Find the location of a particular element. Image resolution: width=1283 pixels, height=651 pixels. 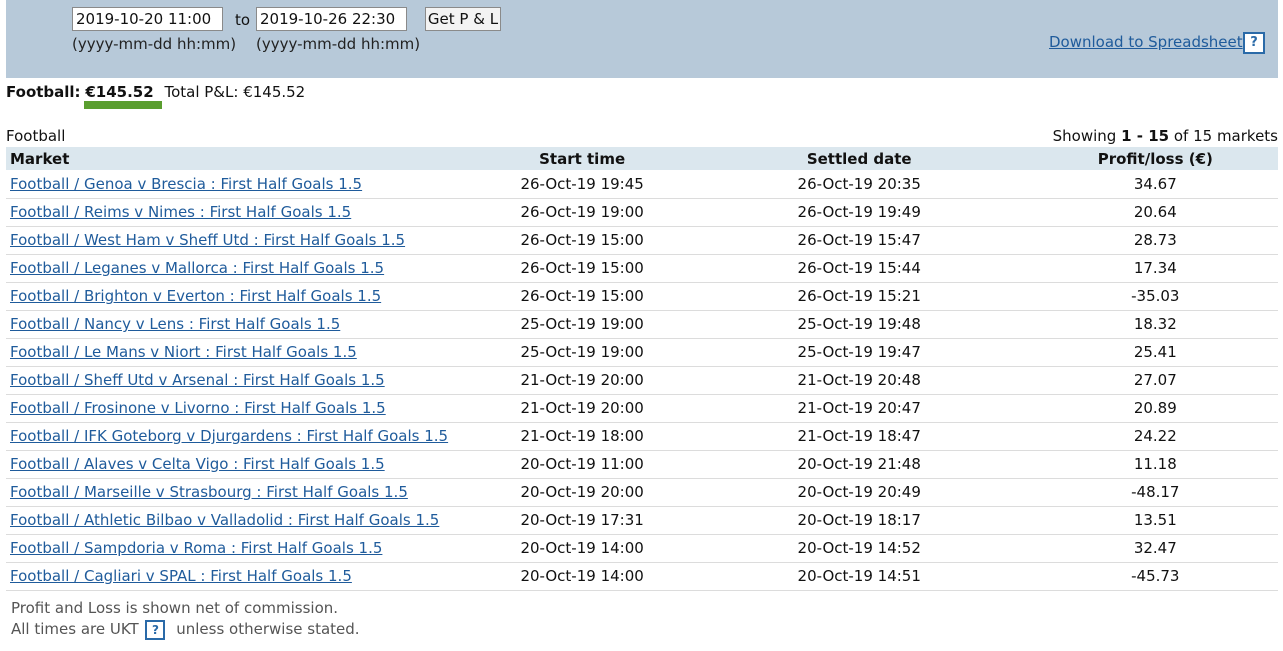

settled-date-cell: 20-Oct-19 21:48 is located at coordinates (859, 464).